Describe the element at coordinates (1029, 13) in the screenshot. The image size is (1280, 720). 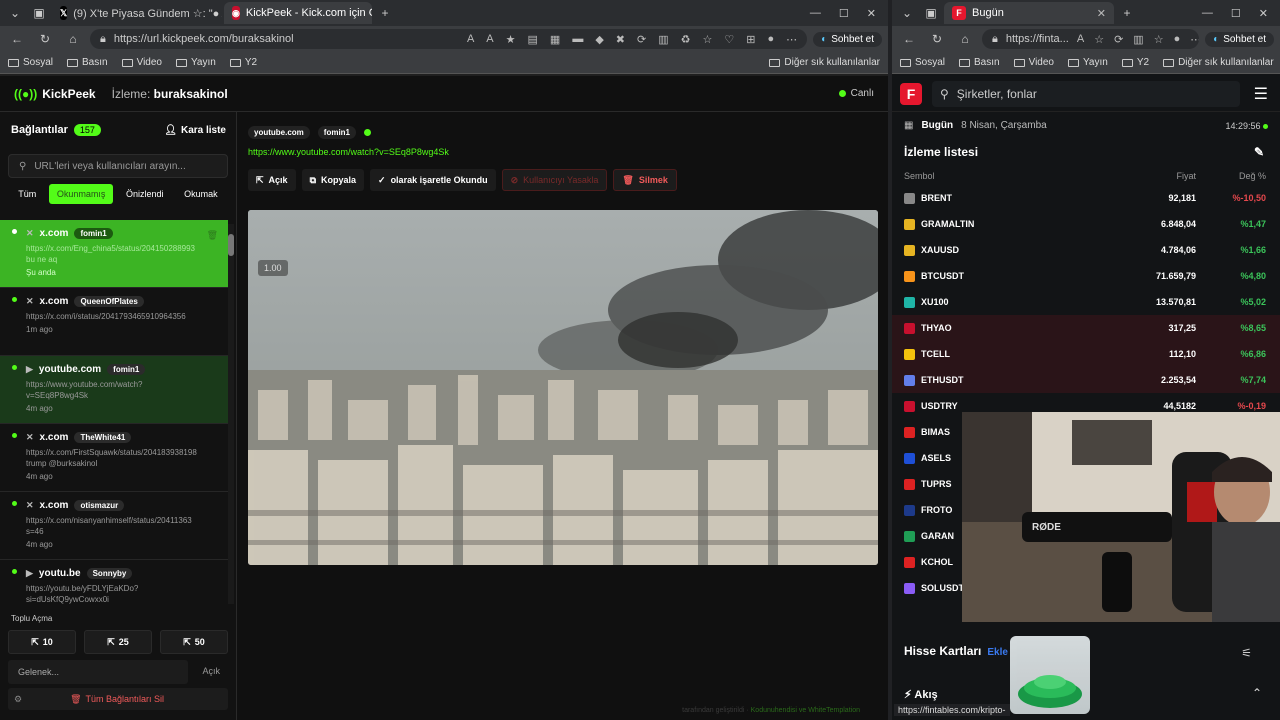
I see `tab-fintables: F Bugün ✕` at that location.